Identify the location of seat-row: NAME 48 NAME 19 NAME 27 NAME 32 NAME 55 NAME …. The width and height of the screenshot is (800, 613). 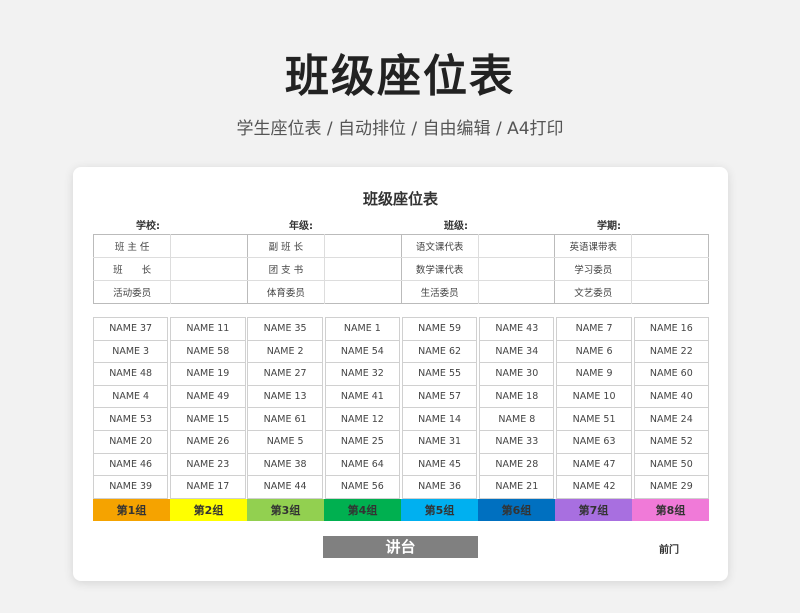
(401, 374).